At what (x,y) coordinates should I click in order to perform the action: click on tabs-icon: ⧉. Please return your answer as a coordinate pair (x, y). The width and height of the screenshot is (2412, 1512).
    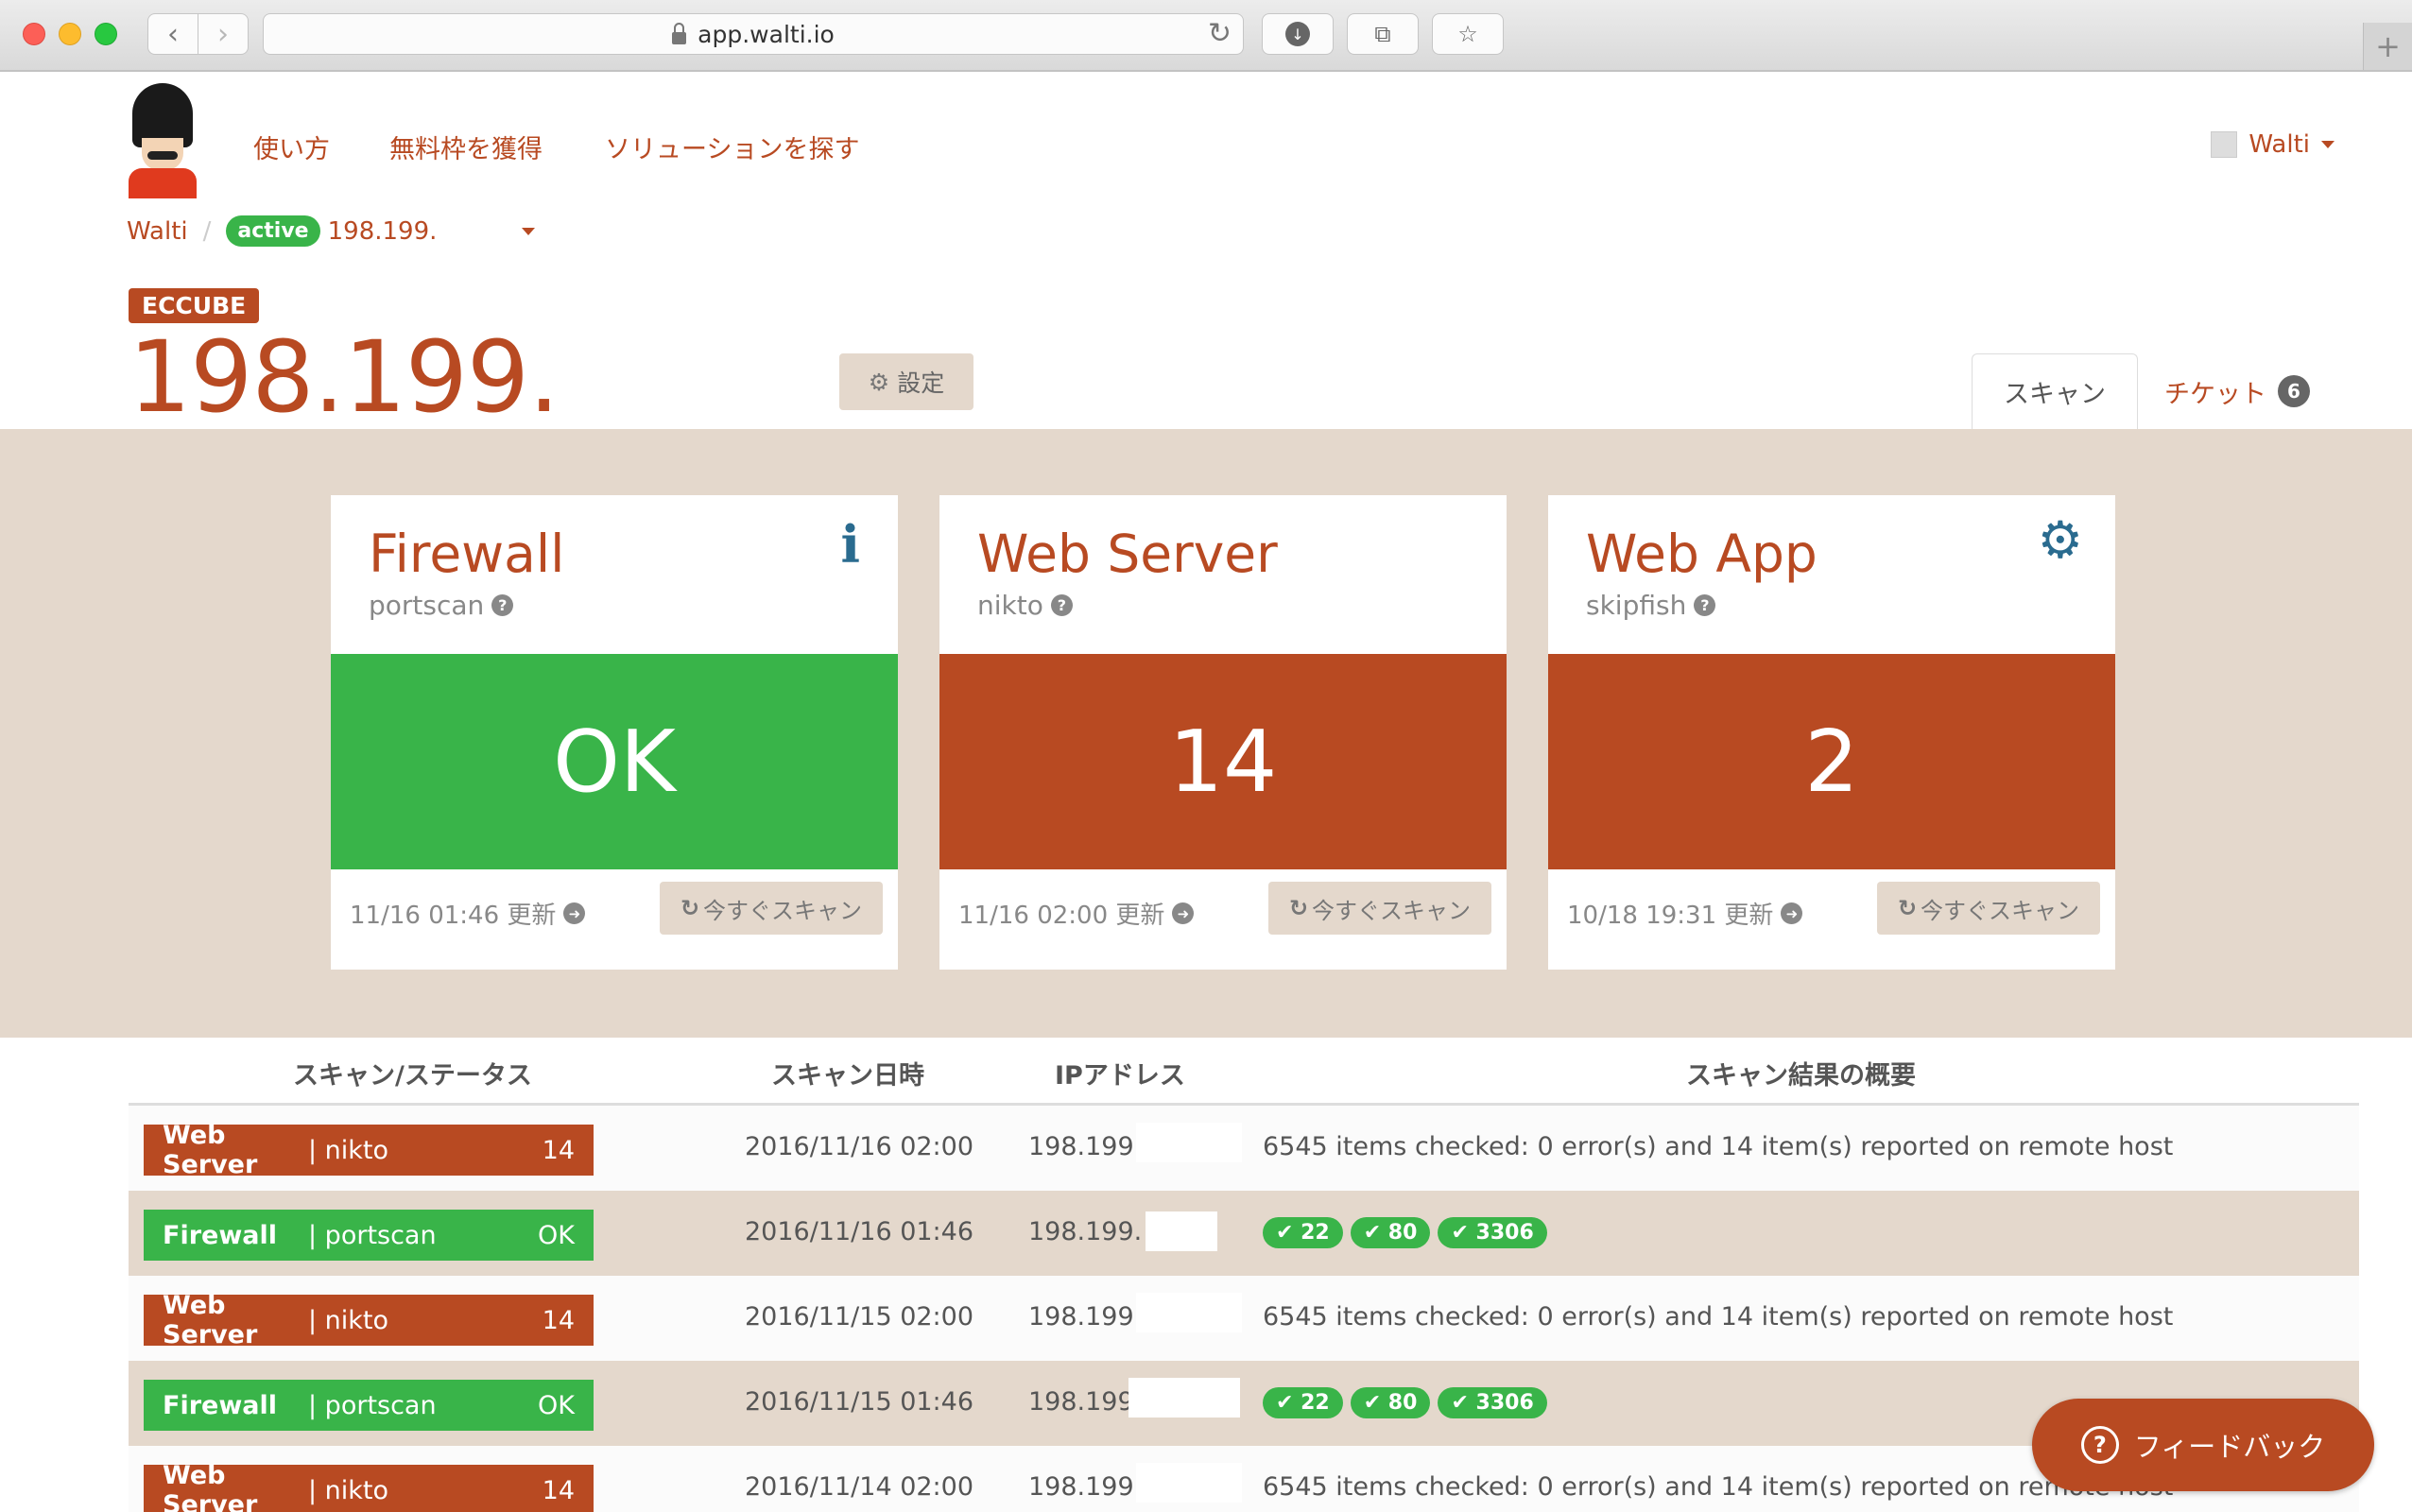
    Looking at the image, I should click on (1382, 34).